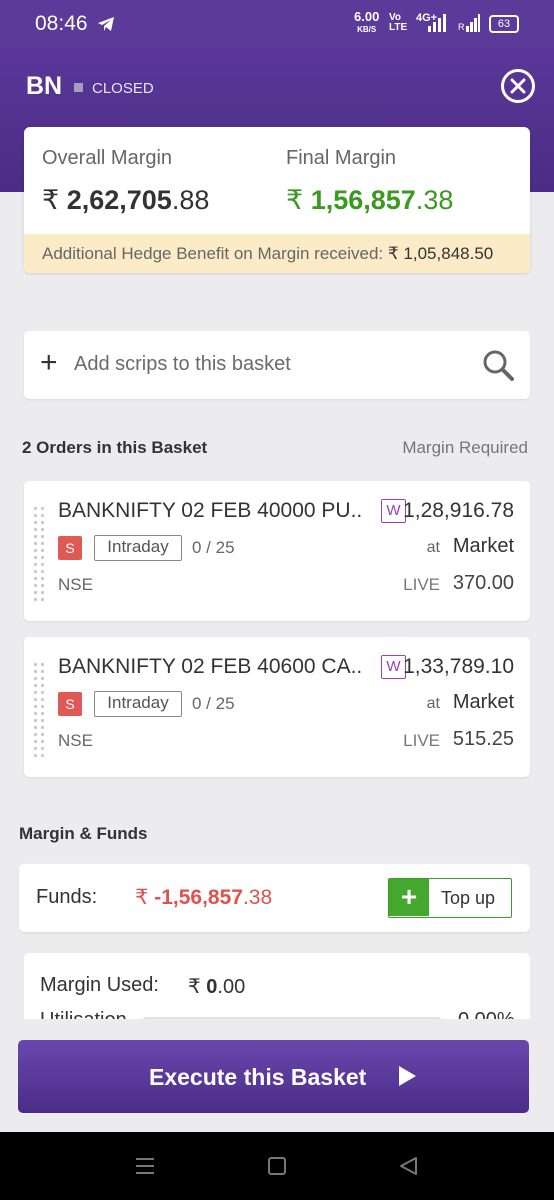  Describe the element at coordinates (370, 200) in the screenshot. I see `final-margin-value: ₹ 1,56,857.38` at that location.